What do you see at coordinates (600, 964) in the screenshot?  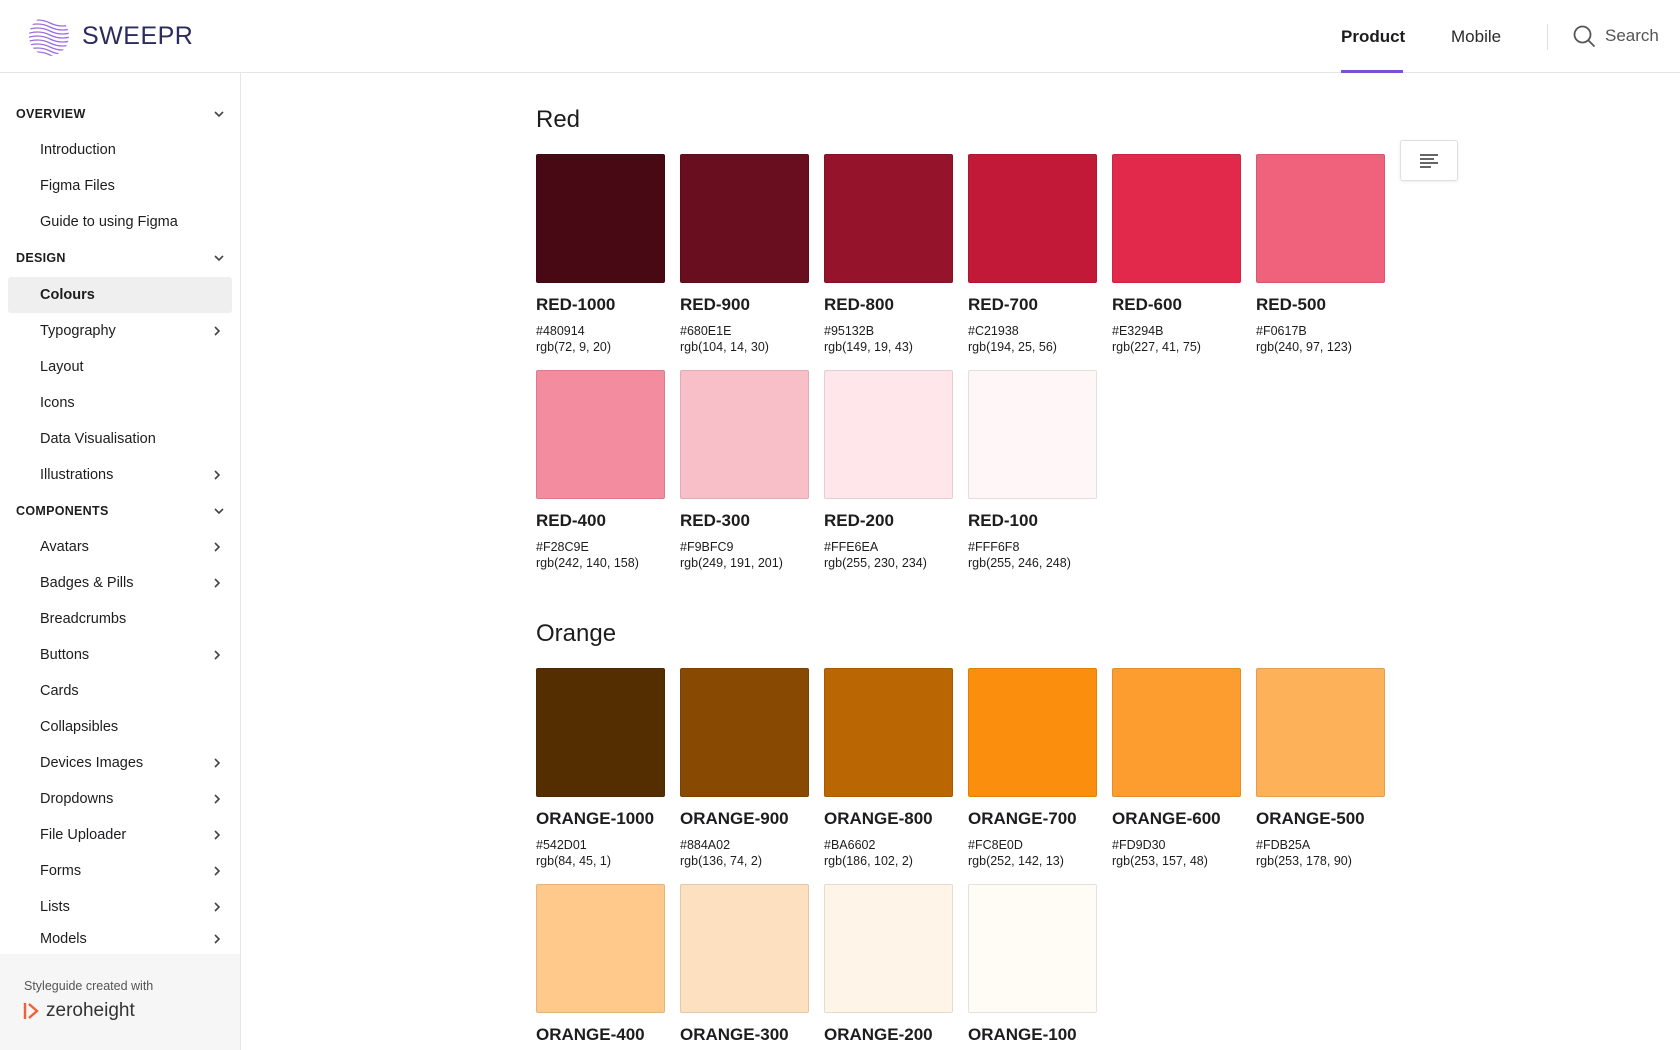 I see `color-swatch: ORANGE-400` at bounding box center [600, 964].